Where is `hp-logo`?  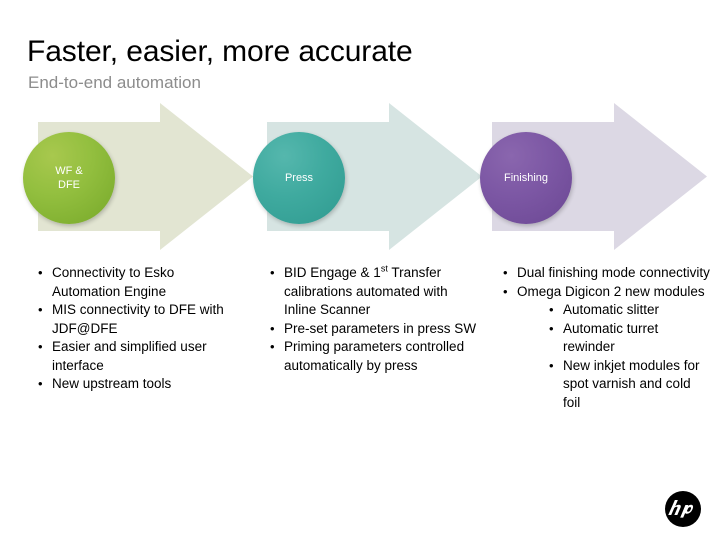 hp-logo is located at coordinates (683, 509).